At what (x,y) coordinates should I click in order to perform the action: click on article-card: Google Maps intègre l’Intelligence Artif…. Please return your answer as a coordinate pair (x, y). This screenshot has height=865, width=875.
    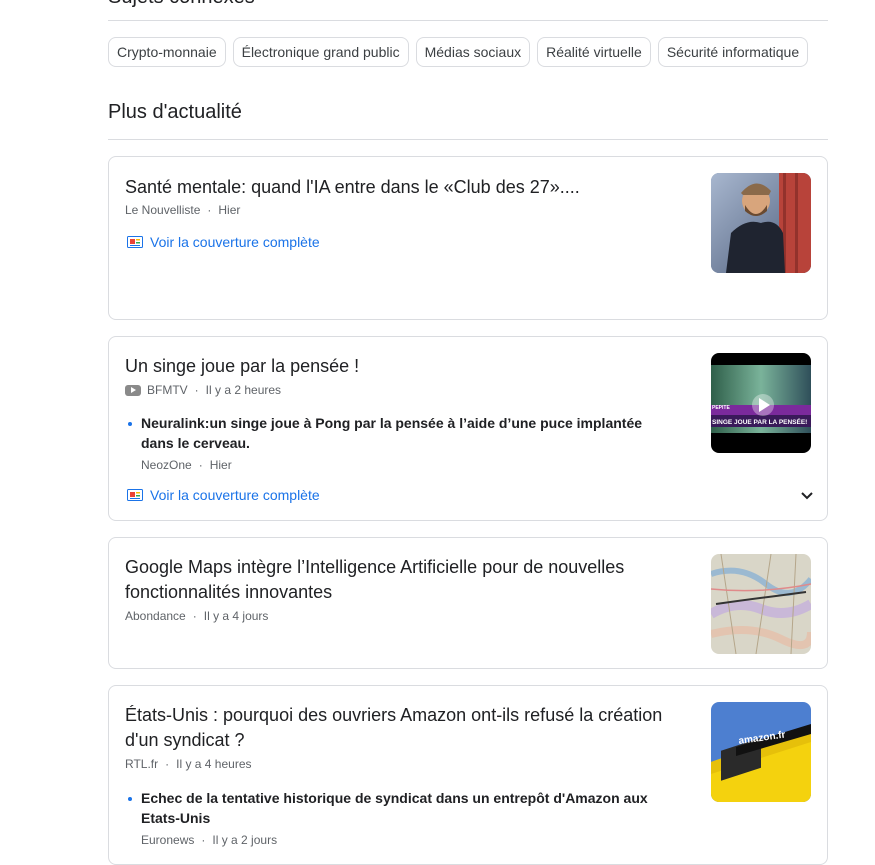
    Looking at the image, I should click on (468, 603).